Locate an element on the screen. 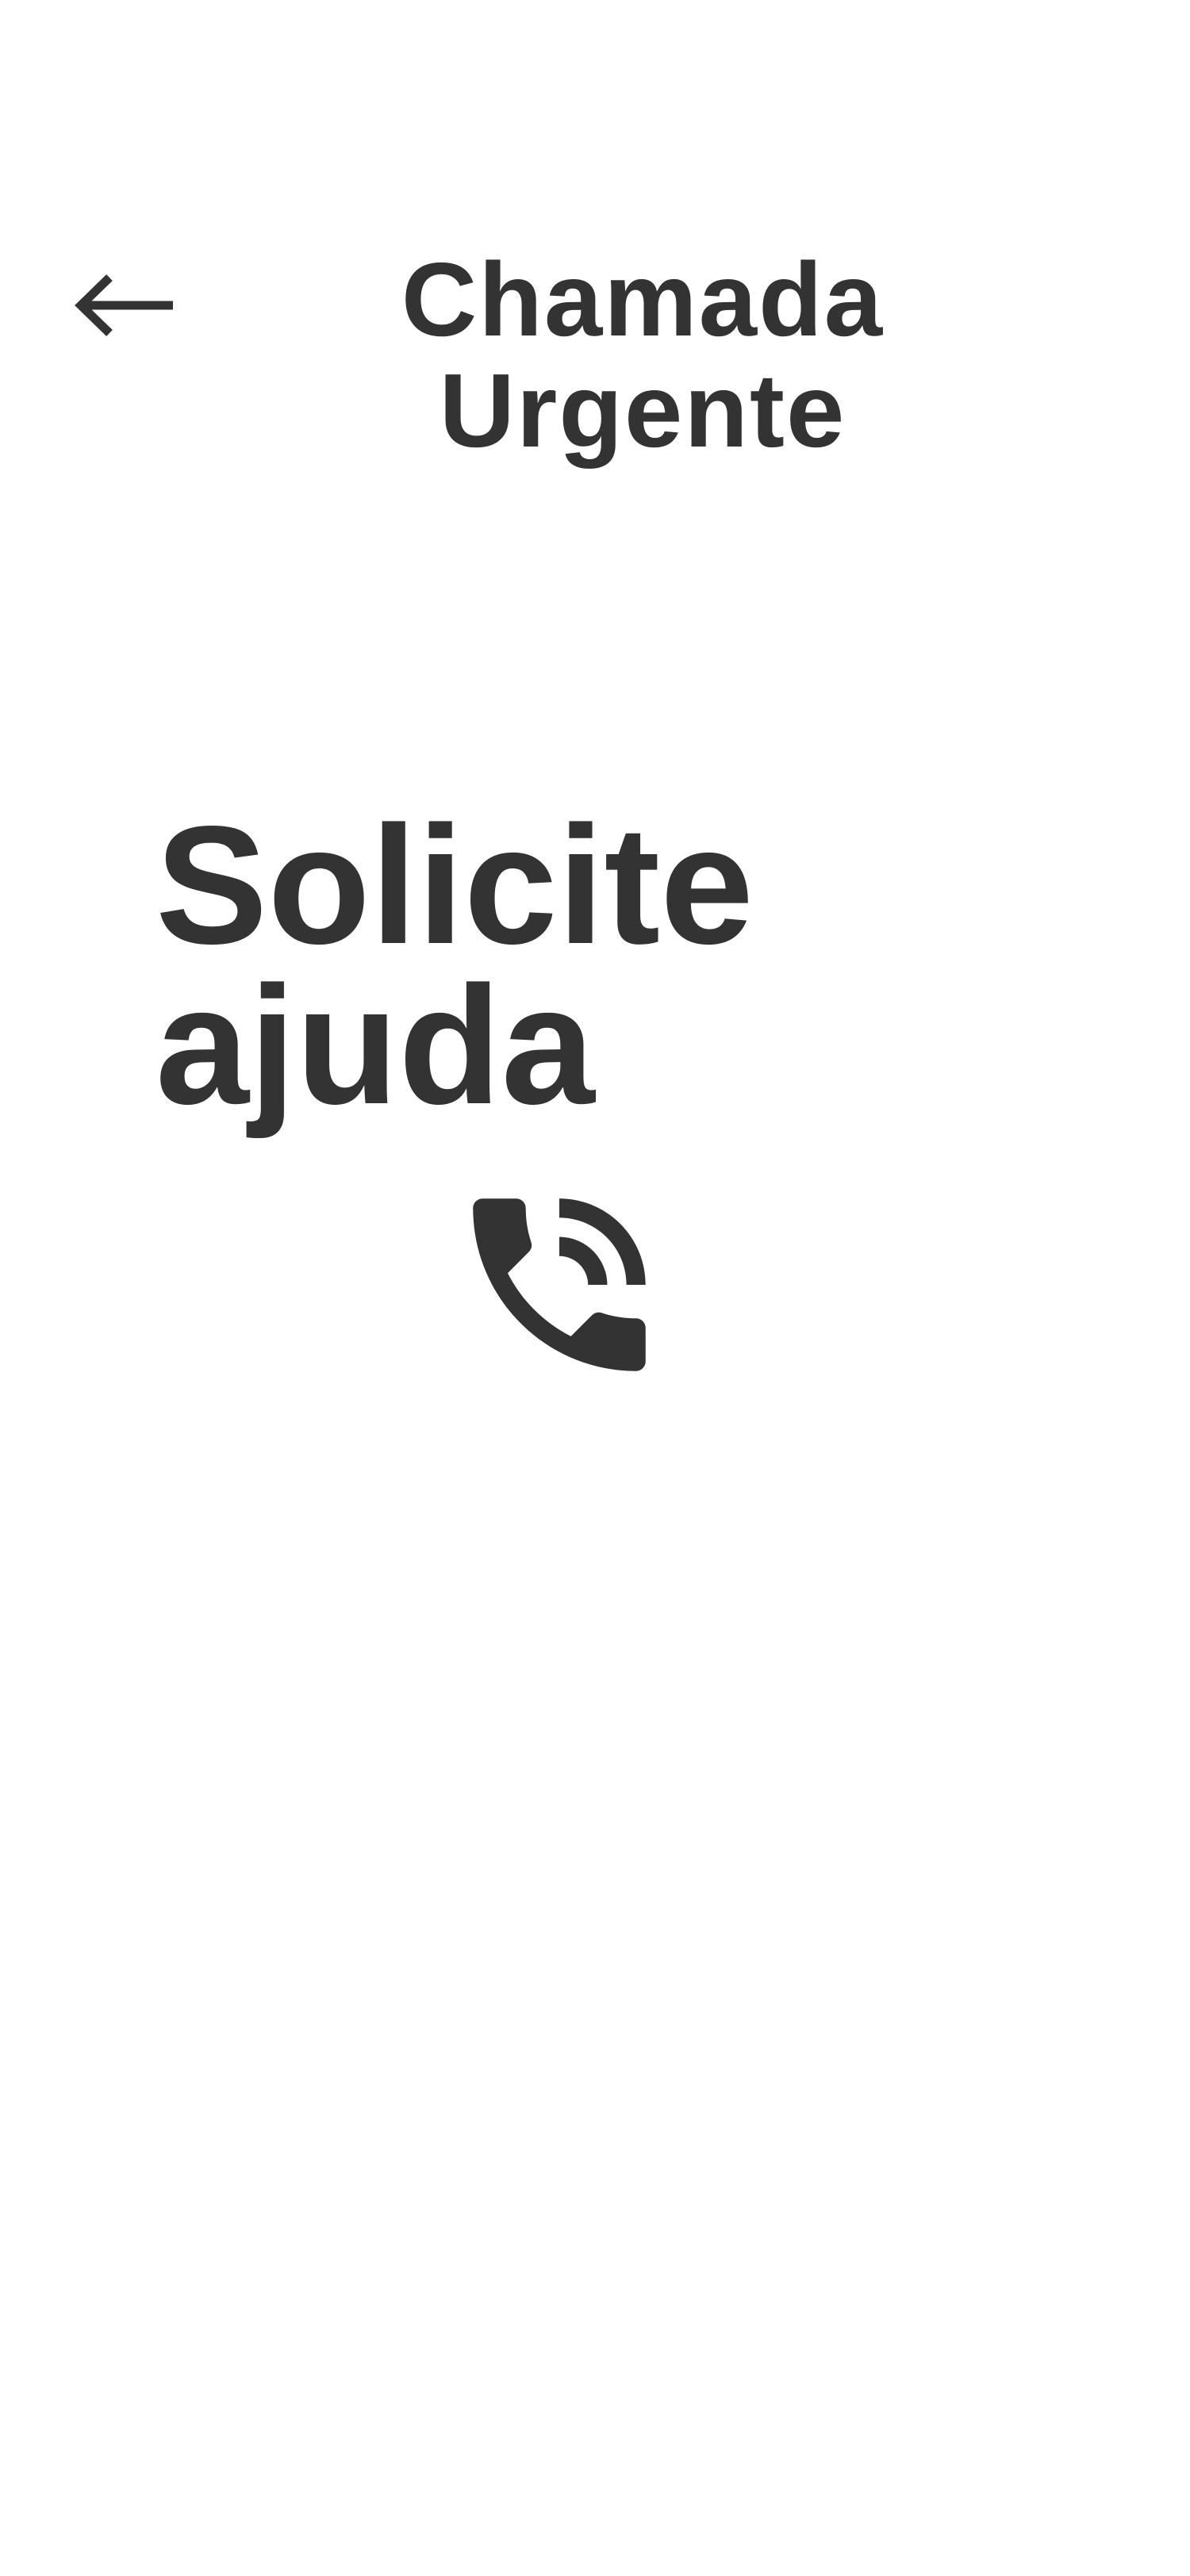 Image resolution: width=1190 pixels, height=2576 pixels. arrow-left-icon is located at coordinates (124, 305).